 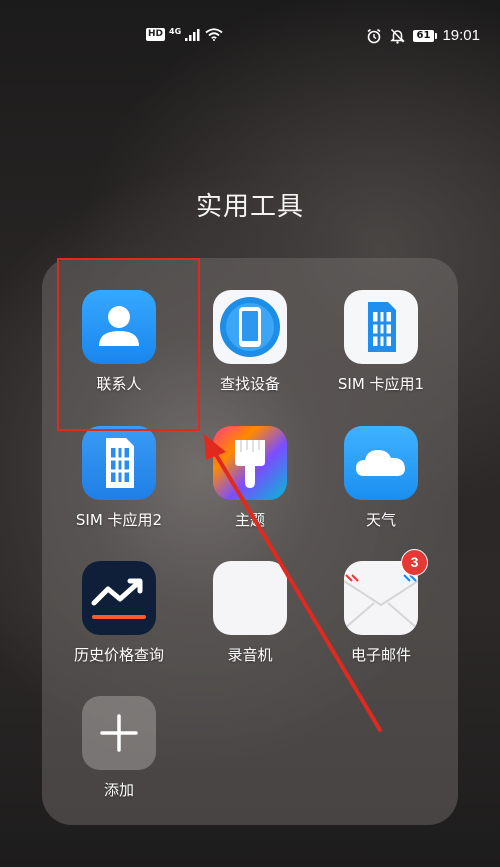 I want to click on hd-indicator: HD, so click(x=156, y=34).